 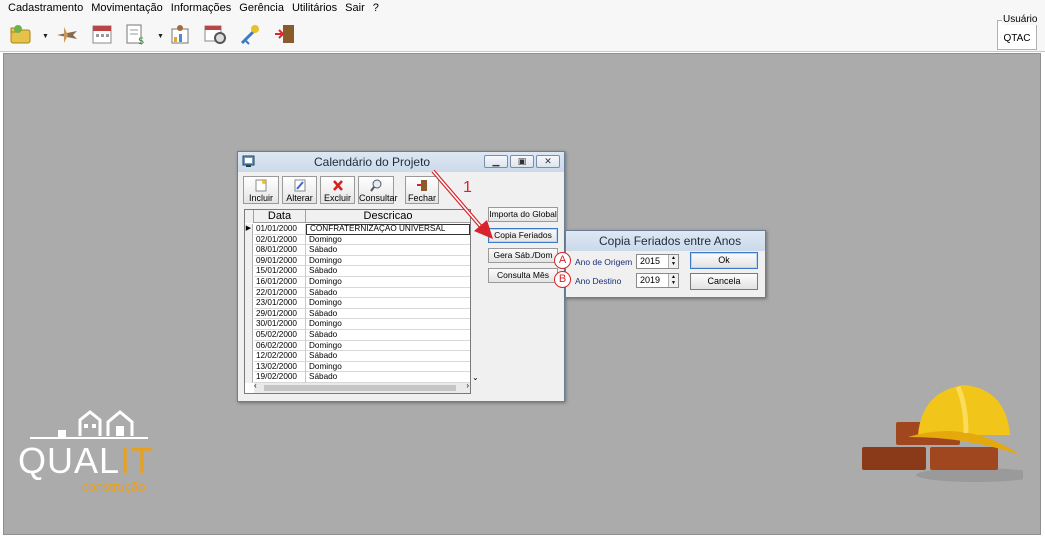 What do you see at coordinates (562, 260) in the screenshot?
I see `annotation-marker-a: A` at bounding box center [562, 260].